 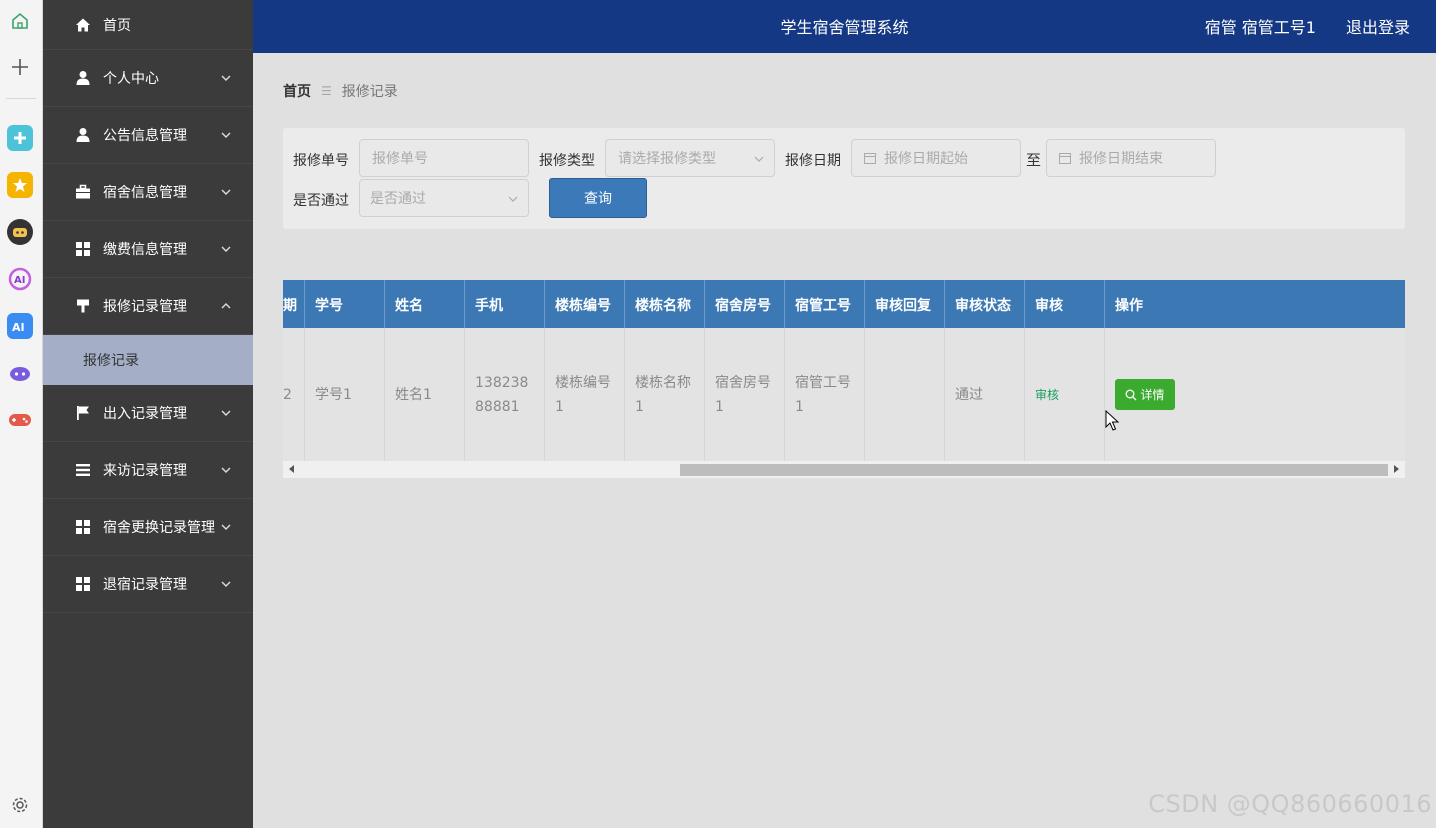 I want to click on cell-partial: 2, so click(x=294, y=394).